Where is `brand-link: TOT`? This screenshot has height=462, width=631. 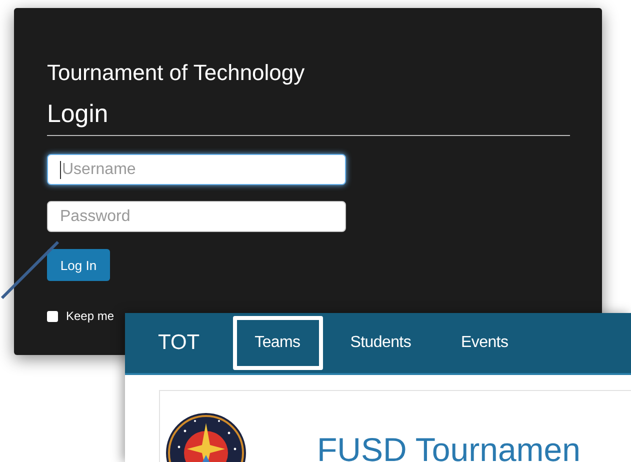
brand-link: TOT is located at coordinates (179, 343).